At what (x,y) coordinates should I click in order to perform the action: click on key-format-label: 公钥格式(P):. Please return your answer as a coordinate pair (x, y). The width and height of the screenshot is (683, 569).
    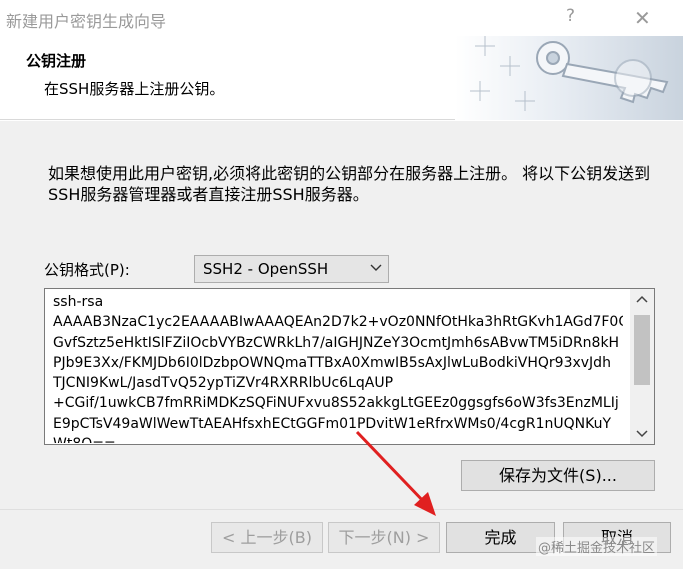
    Looking at the image, I should click on (87, 270).